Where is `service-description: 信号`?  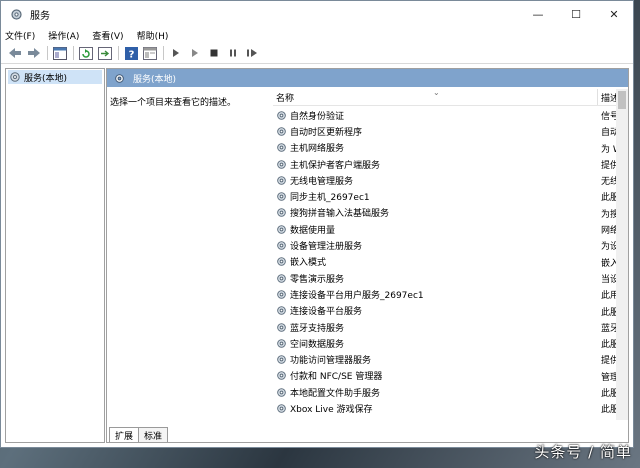 service-description: 信号 is located at coordinates (608, 117).